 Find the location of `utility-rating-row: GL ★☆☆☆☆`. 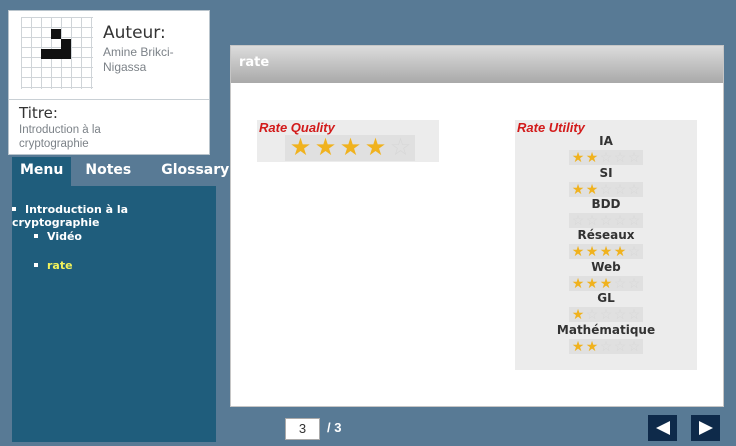

utility-rating-row: GL ★☆☆☆☆ is located at coordinates (606, 307).